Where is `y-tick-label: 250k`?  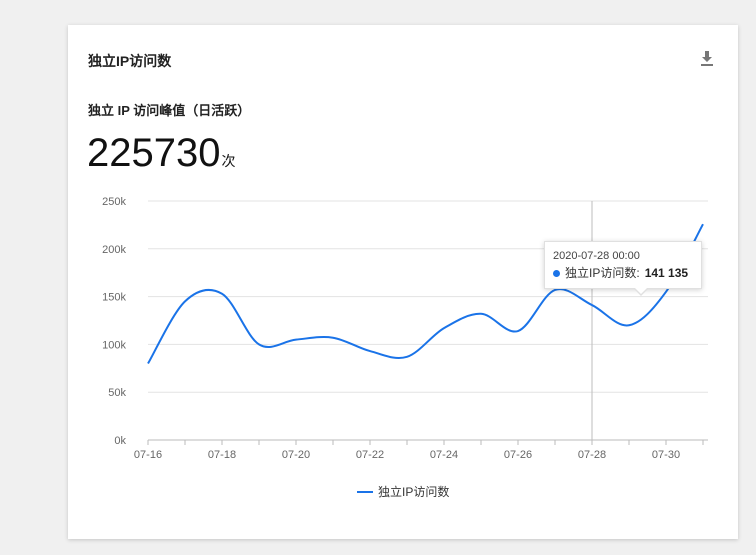 y-tick-label: 250k is located at coordinates (114, 202).